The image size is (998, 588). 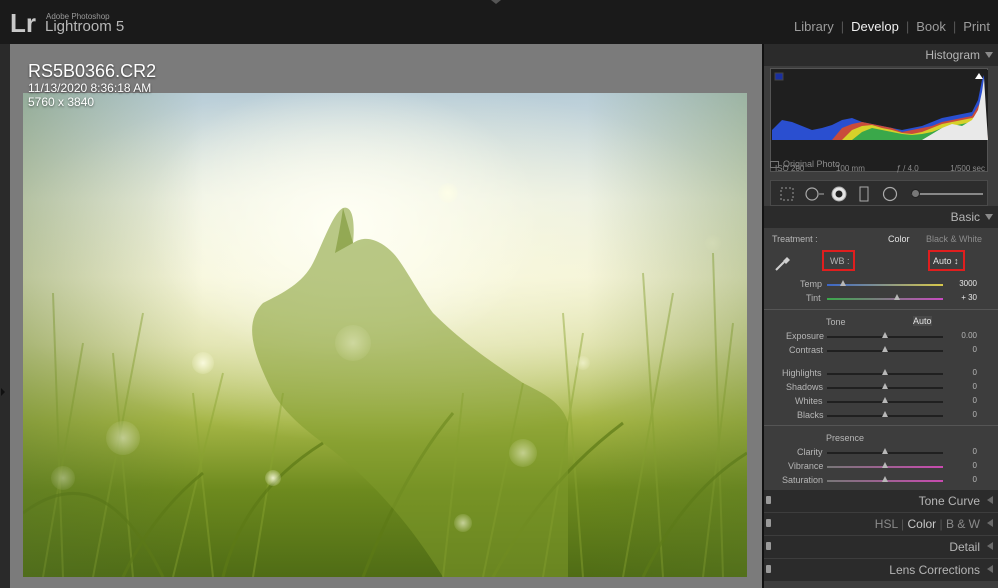 I want to click on histogram-header: Histogram, so click(x=881, y=55).